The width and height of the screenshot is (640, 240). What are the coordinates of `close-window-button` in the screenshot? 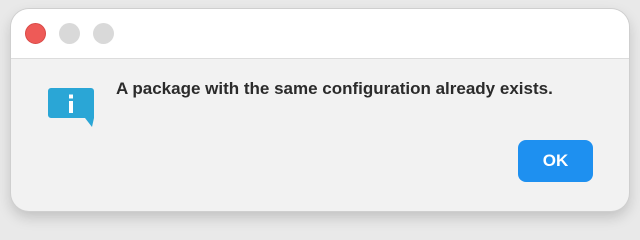 It's located at (35, 33).